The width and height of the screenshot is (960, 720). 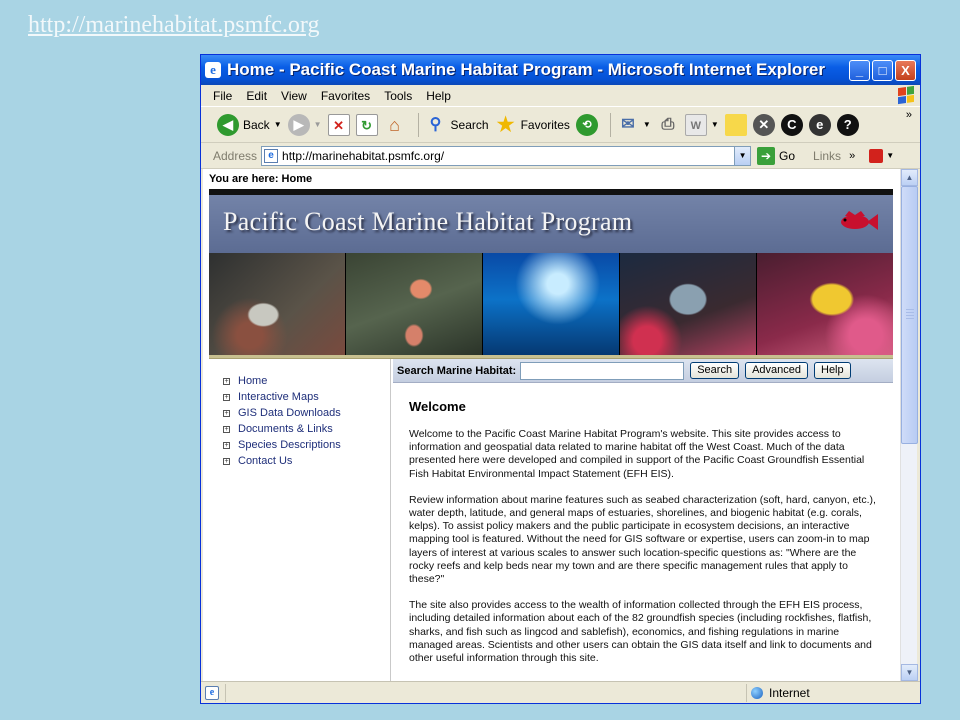 What do you see at coordinates (265, 461) in the screenshot?
I see `nav-label: Contact Us` at bounding box center [265, 461].